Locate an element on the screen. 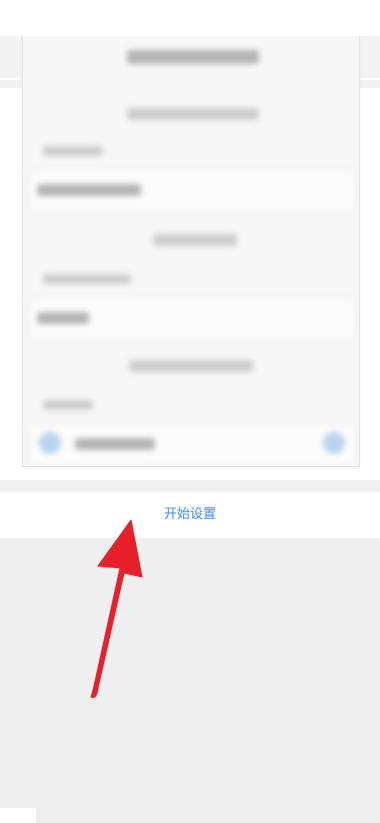 Image resolution: width=380 pixels, height=823 pixels. bottom-corner-tab is located at coordinates (18, 815).